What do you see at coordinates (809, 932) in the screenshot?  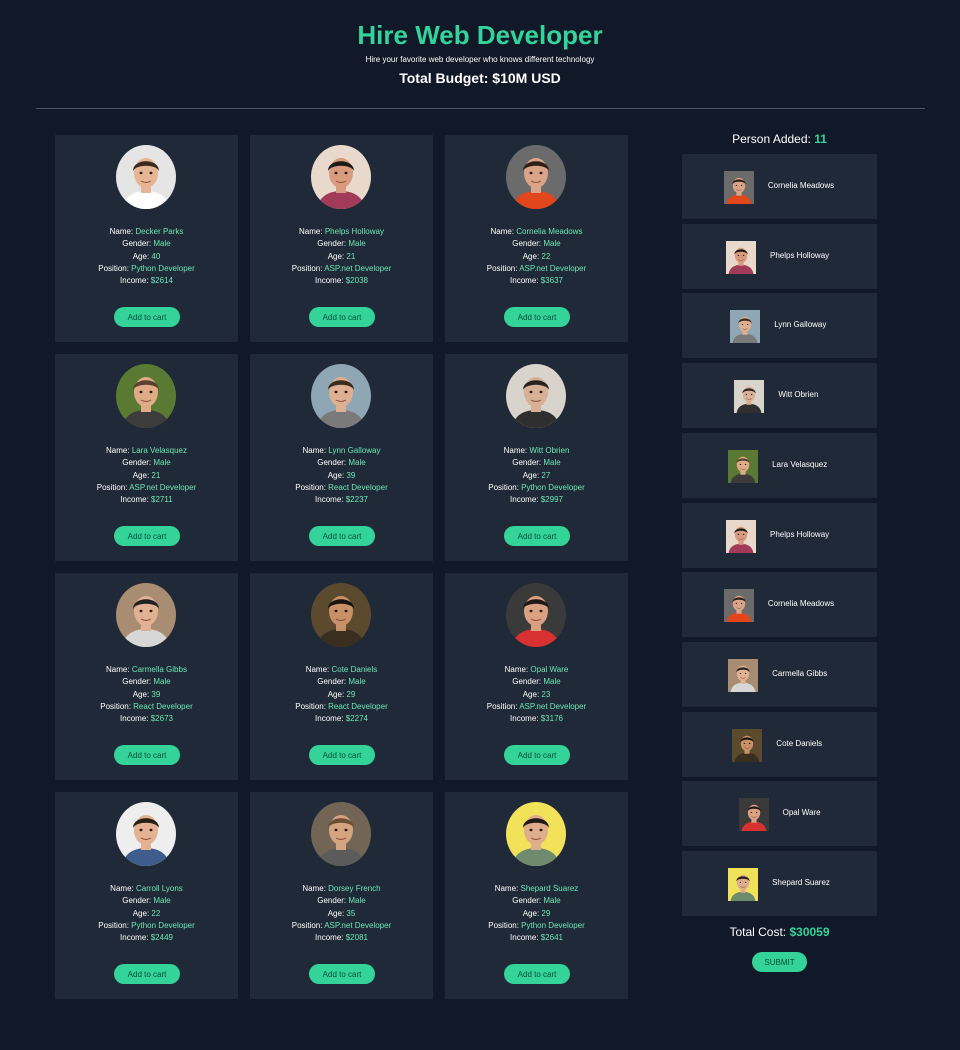 I see `total-cost-value: $30059` at bounding box center [809, 932].